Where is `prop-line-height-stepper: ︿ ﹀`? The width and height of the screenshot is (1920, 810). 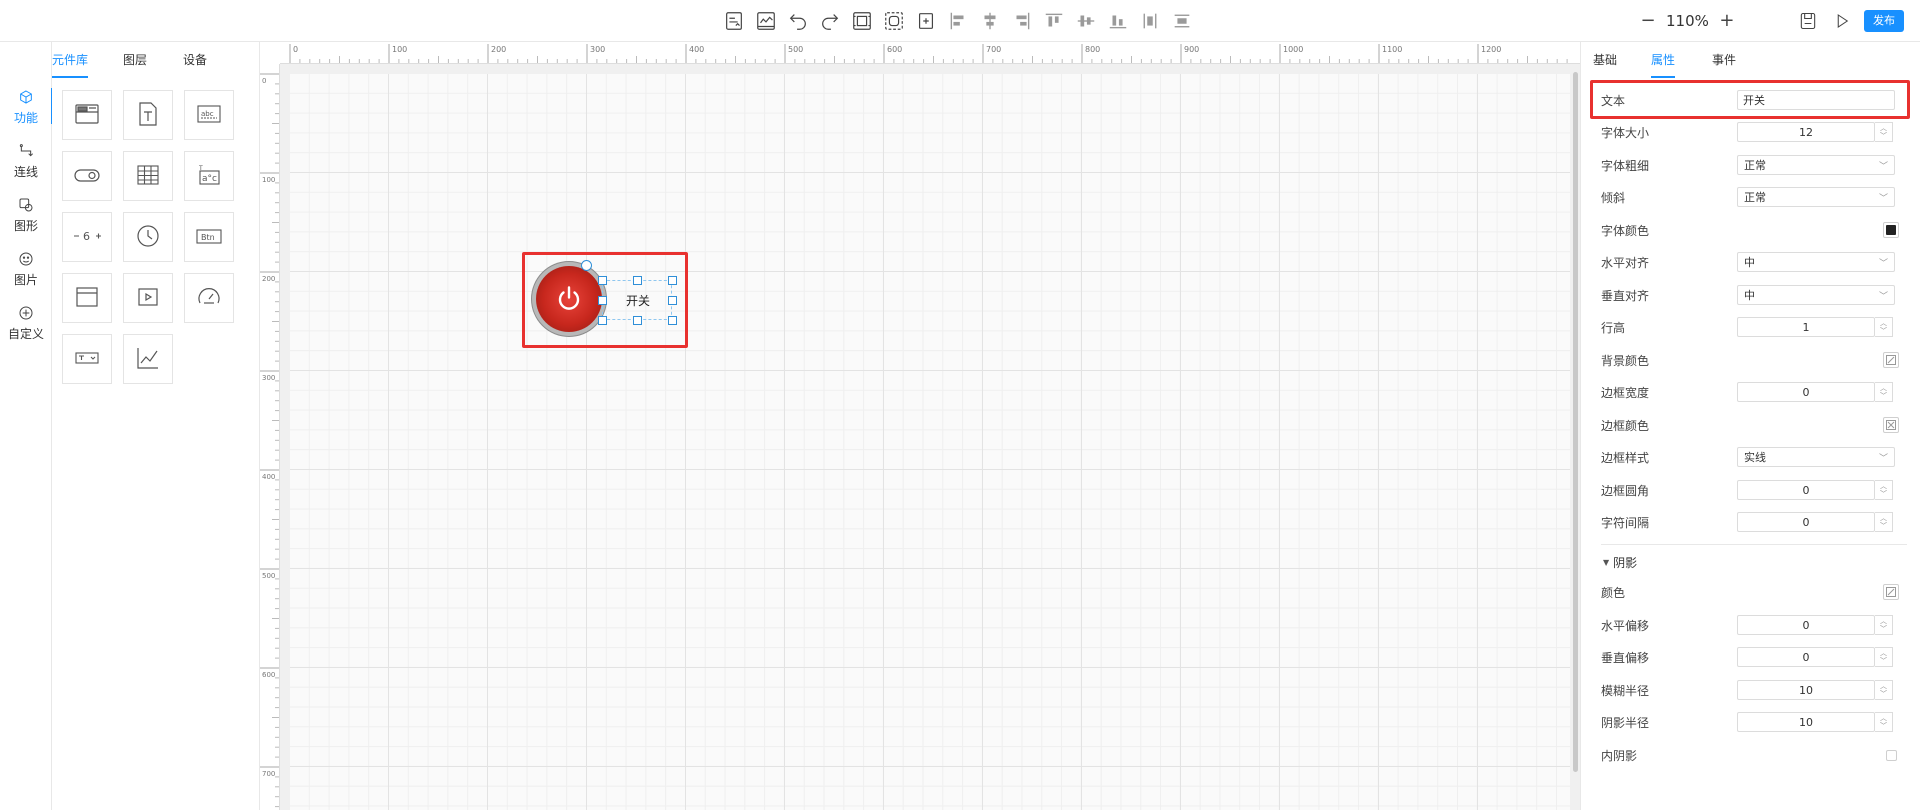
prop-line-height-stepper: ︿ ﹀ is located at coordinates (1884, 327).